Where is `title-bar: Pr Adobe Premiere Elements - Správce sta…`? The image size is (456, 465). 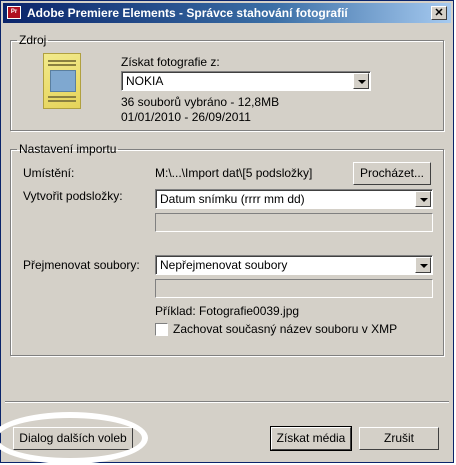
title-bar: Pr Adobe Premiere Elements - Správce sta… is located at coordinates (227, 13).